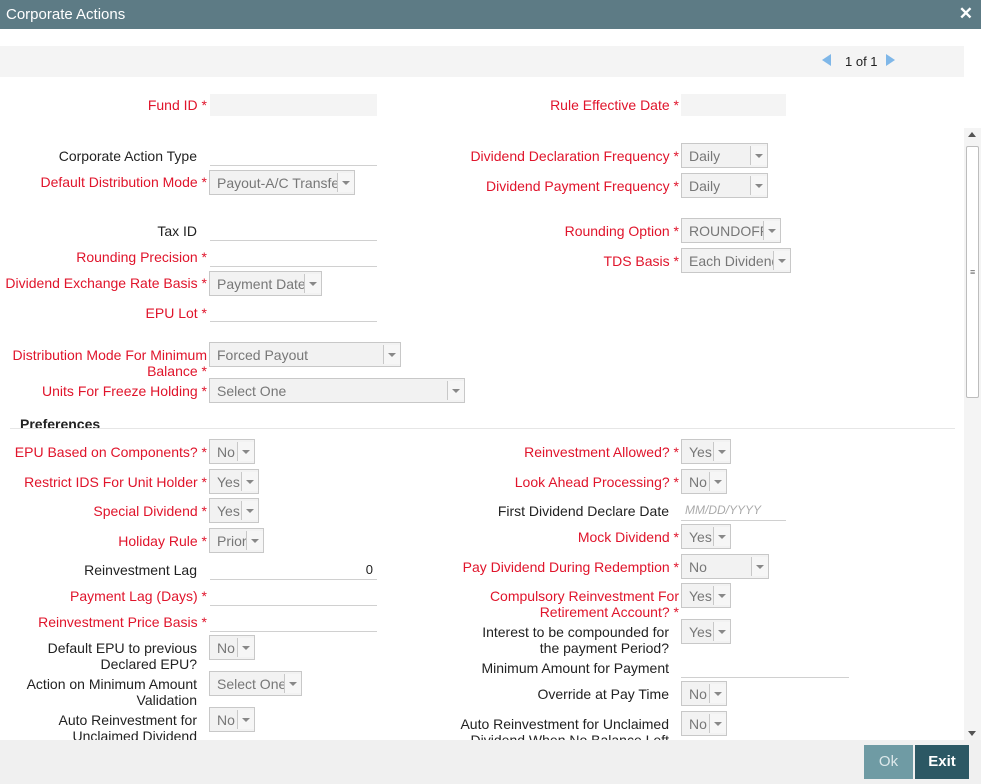 This screenshot has width=981, height=784. Describe the element at coordinates (236, 540) in the screenshot. I see `holiday-rule-select: Prior` at that location.